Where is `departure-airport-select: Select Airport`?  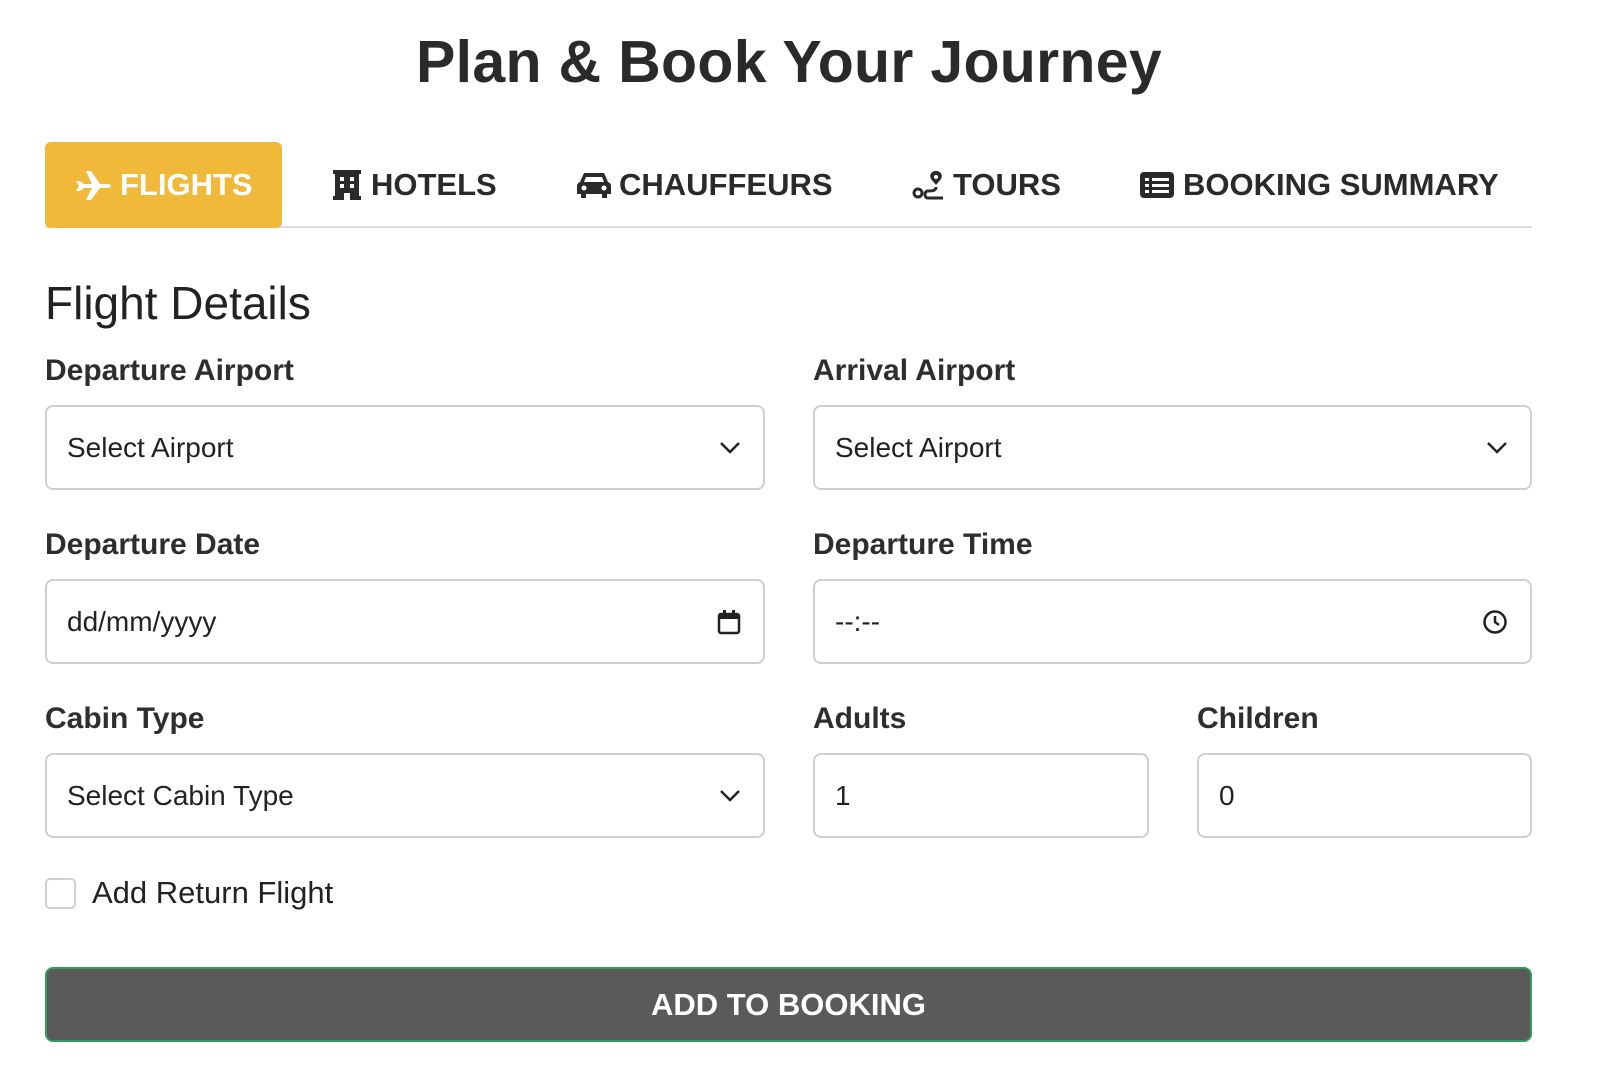 departure-airport-select: Select Airport is located at coordinates (405, 447).